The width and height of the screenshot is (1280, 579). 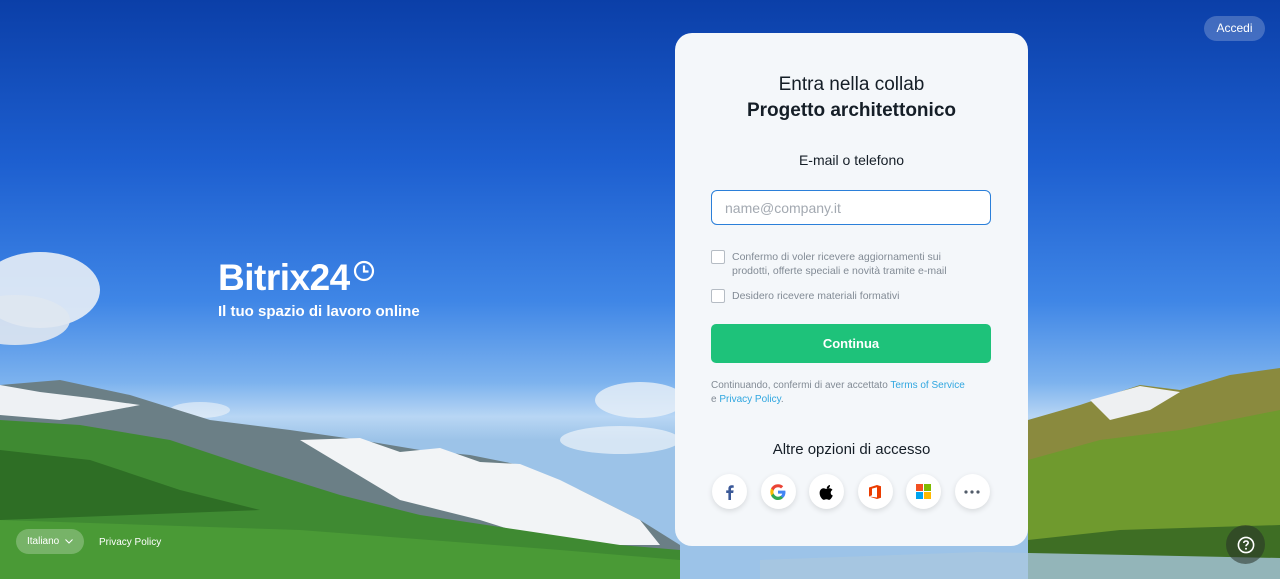 I want to click on facebook-login-button, so click(x=729, y=491).